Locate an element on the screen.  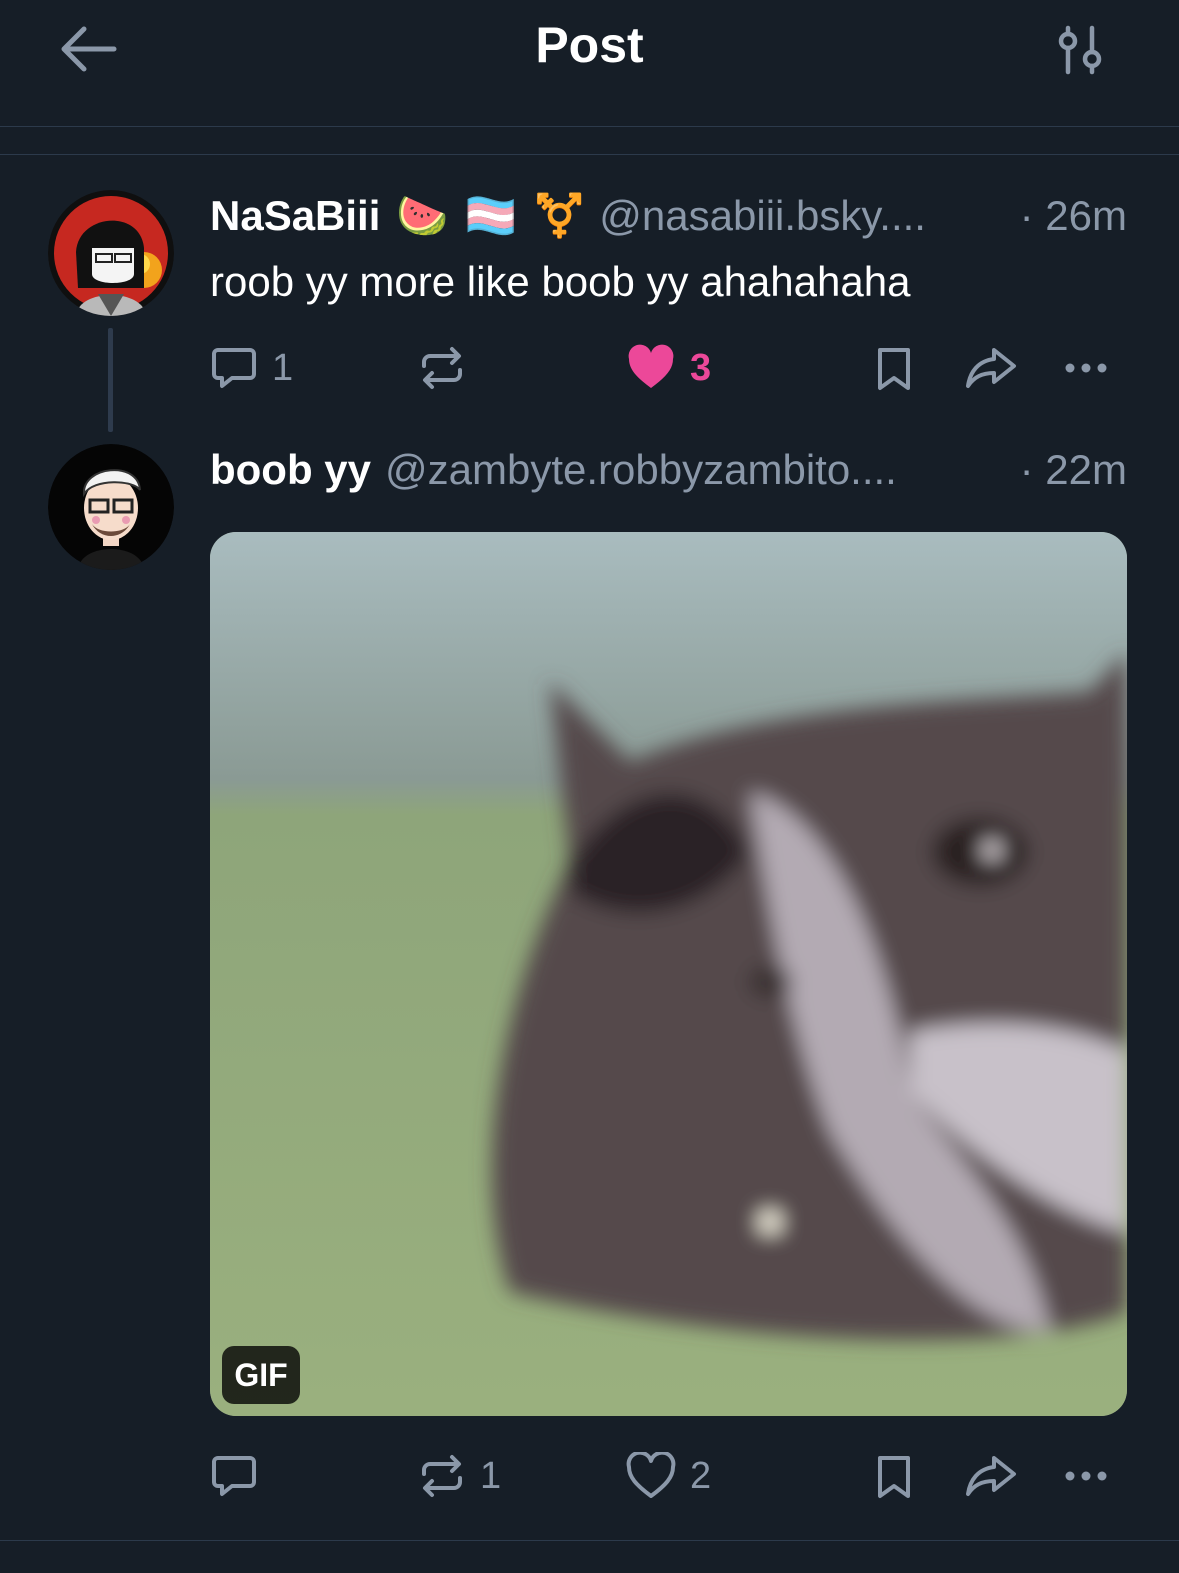
top-bar: Post is located at coordinates (589, 63).